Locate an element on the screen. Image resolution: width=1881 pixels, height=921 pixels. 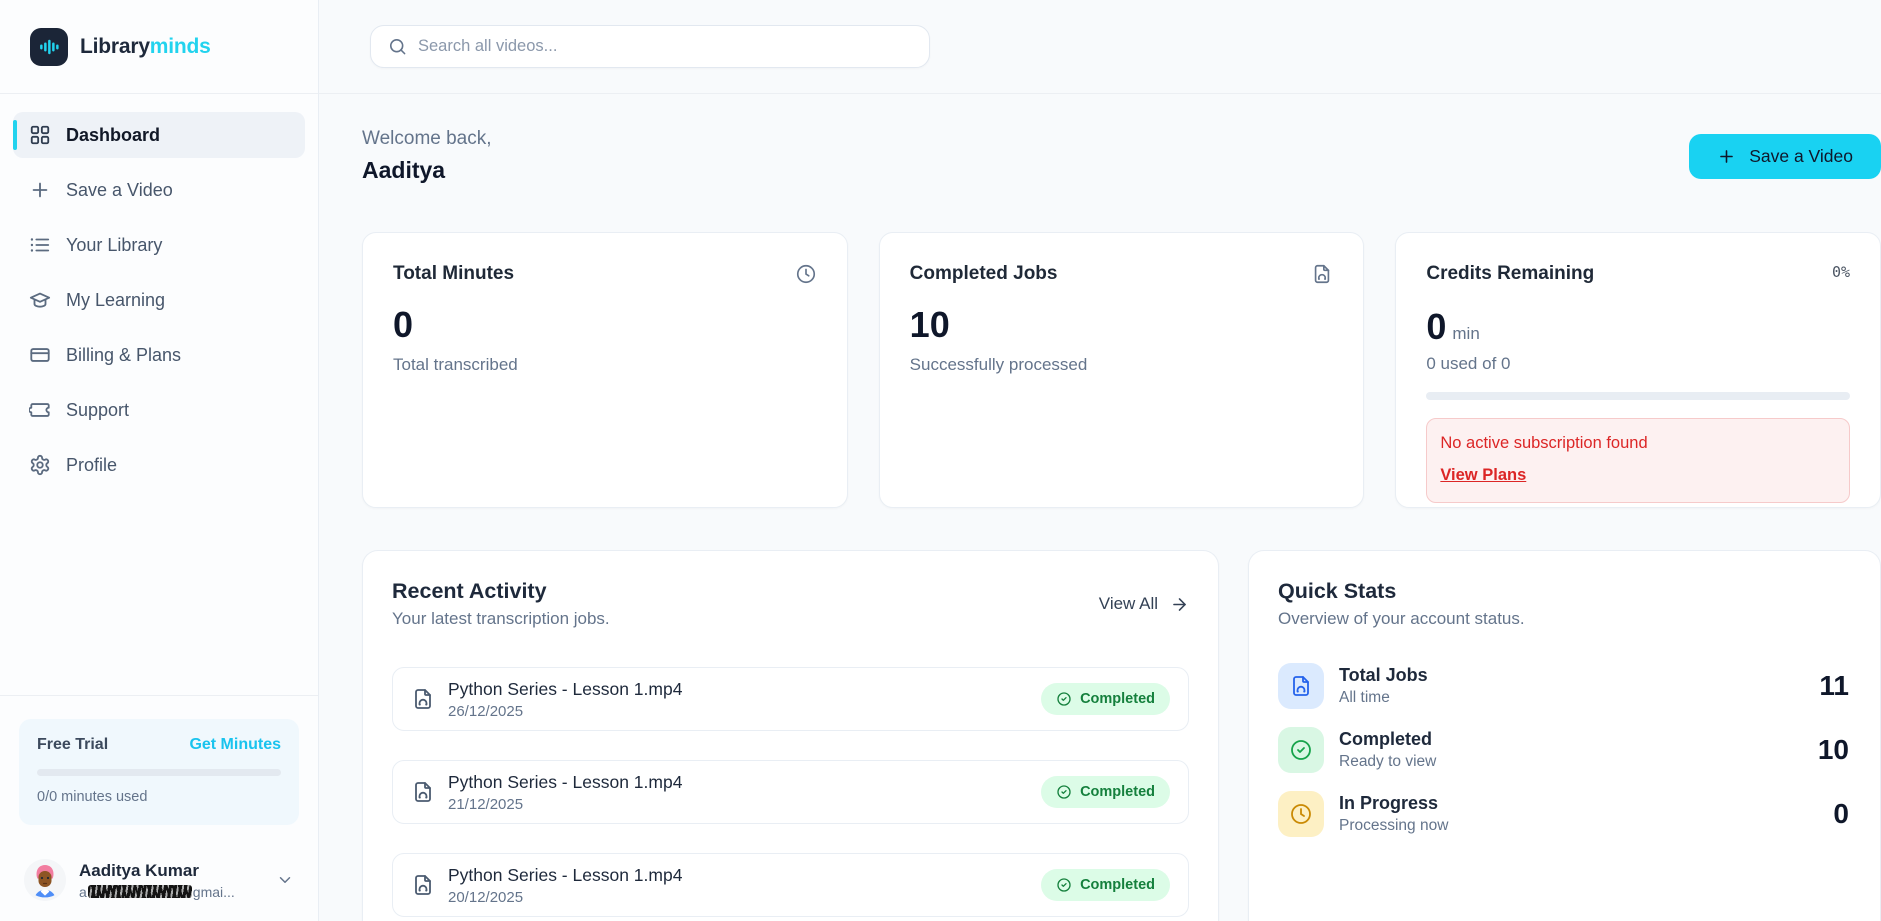
brand-logo: Libraryminds is located at coordinates (159, 47).